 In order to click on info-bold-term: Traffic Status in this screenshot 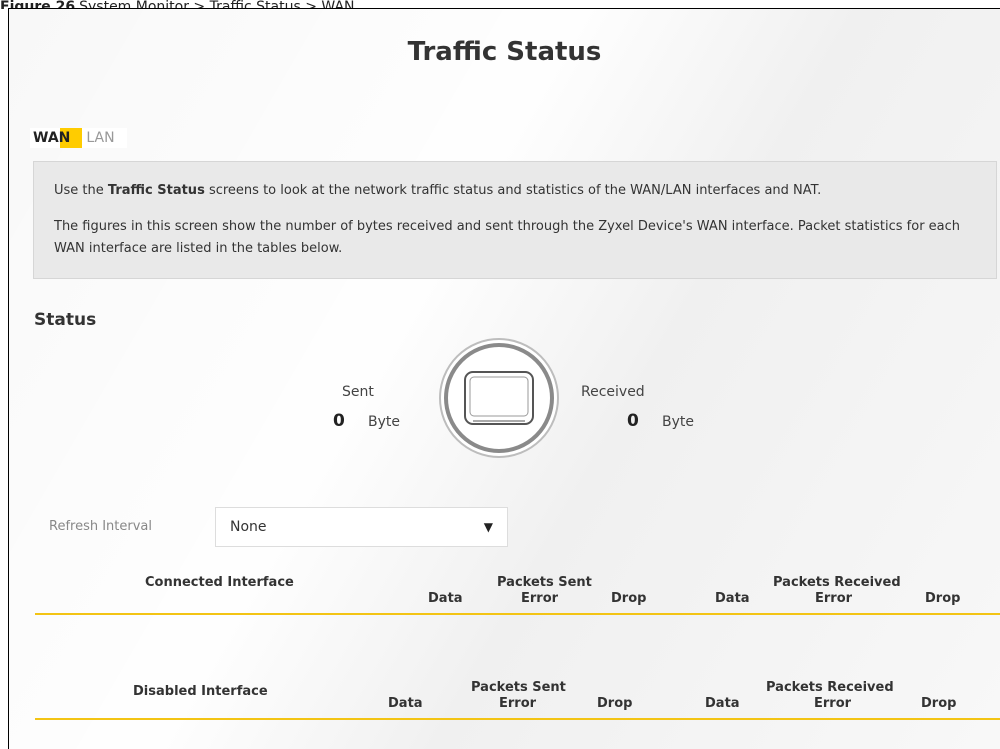, I will do `click(156, 190)`.